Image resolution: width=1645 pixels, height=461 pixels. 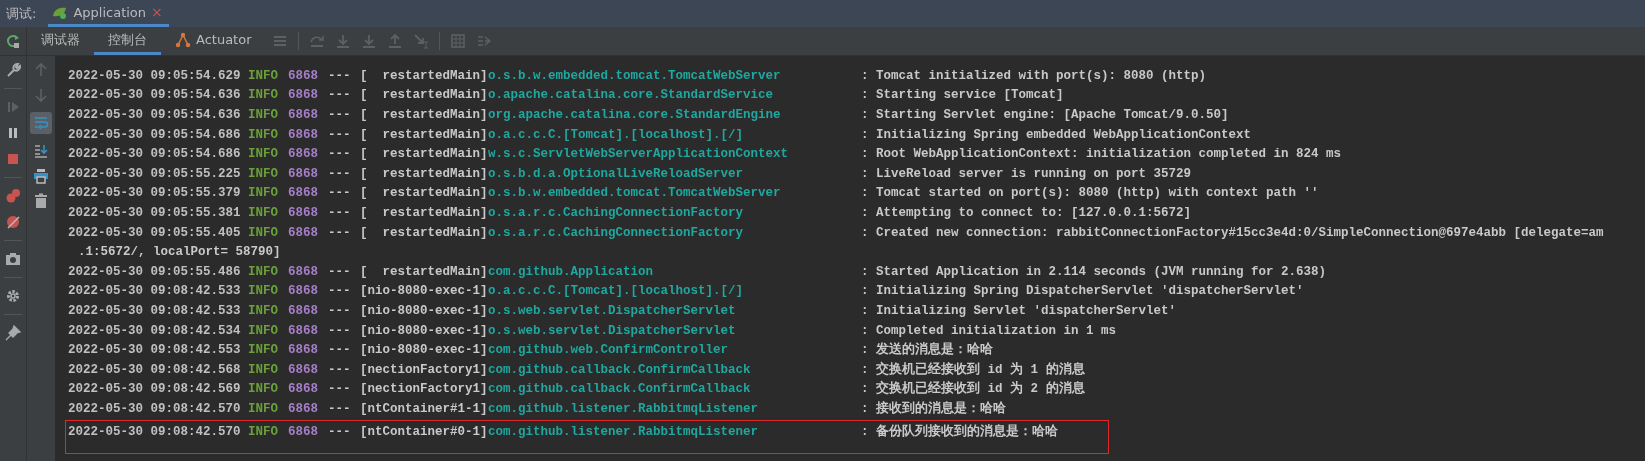 I want to click on run-to-cursor-icon, so click(x=420, y=41).